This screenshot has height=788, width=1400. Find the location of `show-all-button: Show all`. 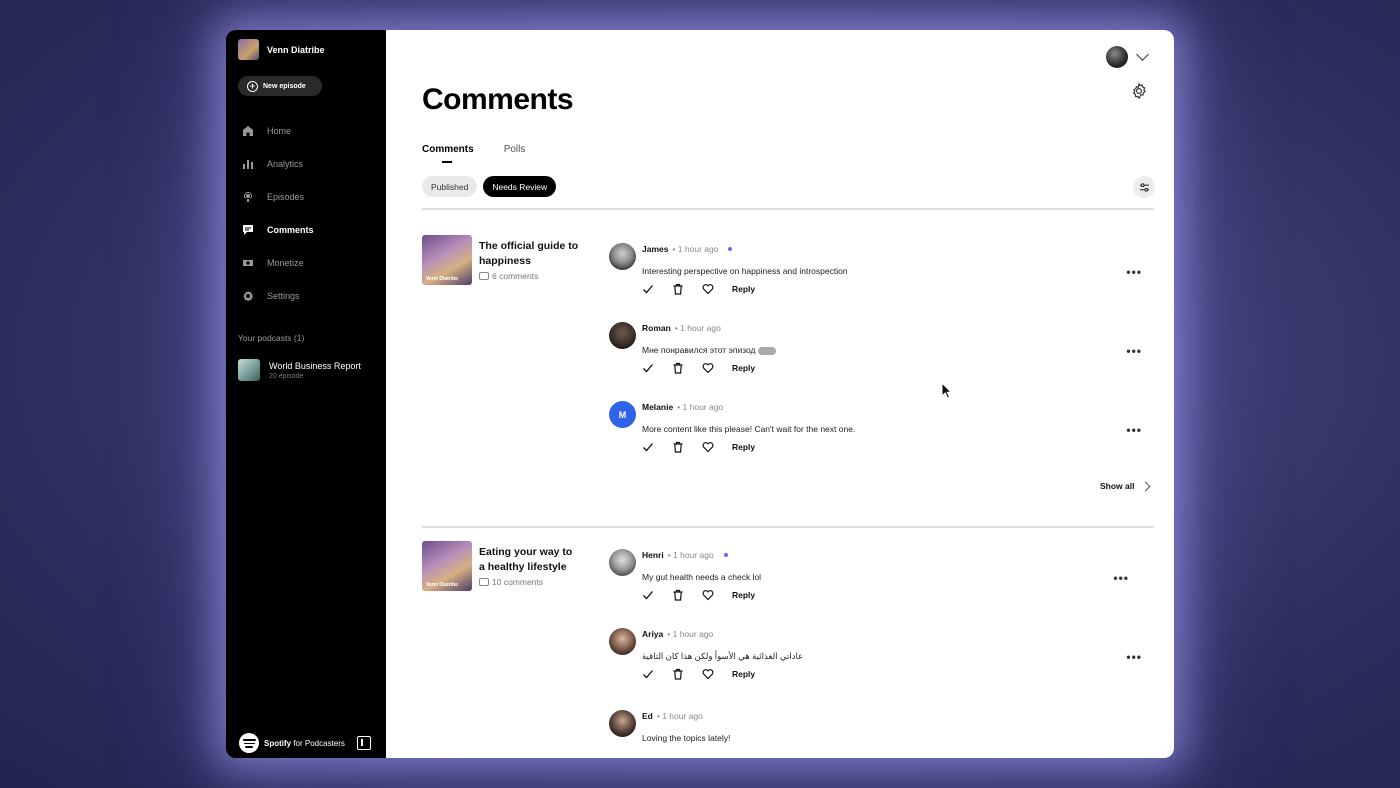

show-all-button: Show all is located at coordinates (1125, 486).